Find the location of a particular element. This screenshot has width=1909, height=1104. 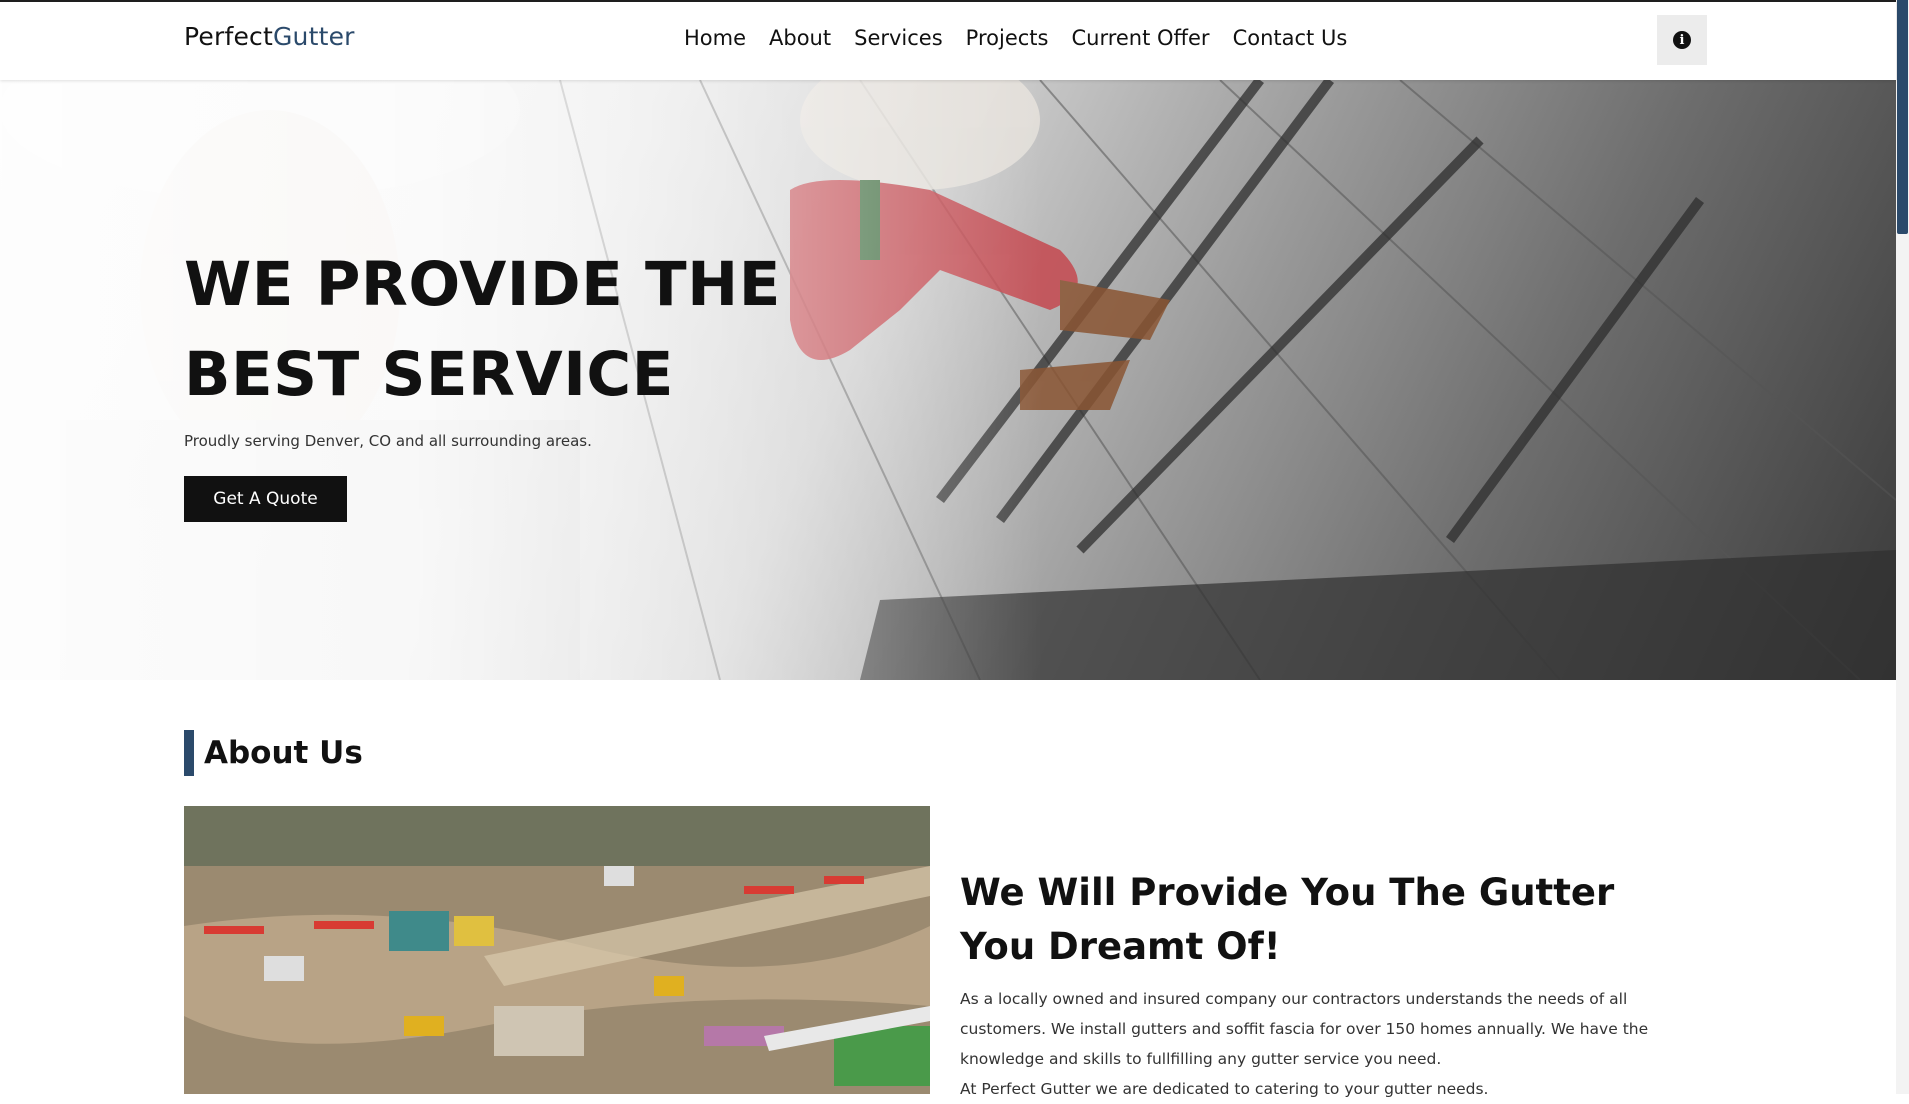

nav-item-current-offer: Current Offer is located at coordinates (1140, 38).